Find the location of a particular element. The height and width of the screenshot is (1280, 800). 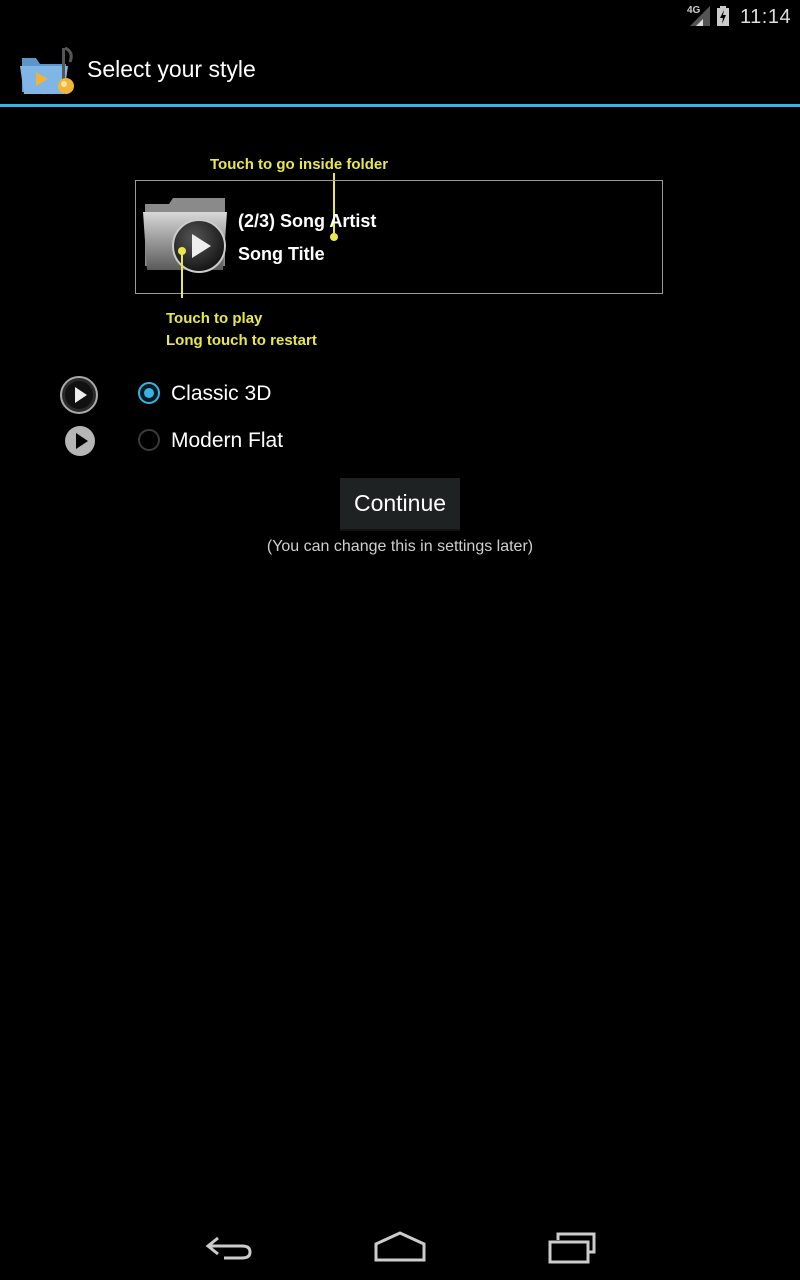

nav-bar is located at coordinates (400, 1248).